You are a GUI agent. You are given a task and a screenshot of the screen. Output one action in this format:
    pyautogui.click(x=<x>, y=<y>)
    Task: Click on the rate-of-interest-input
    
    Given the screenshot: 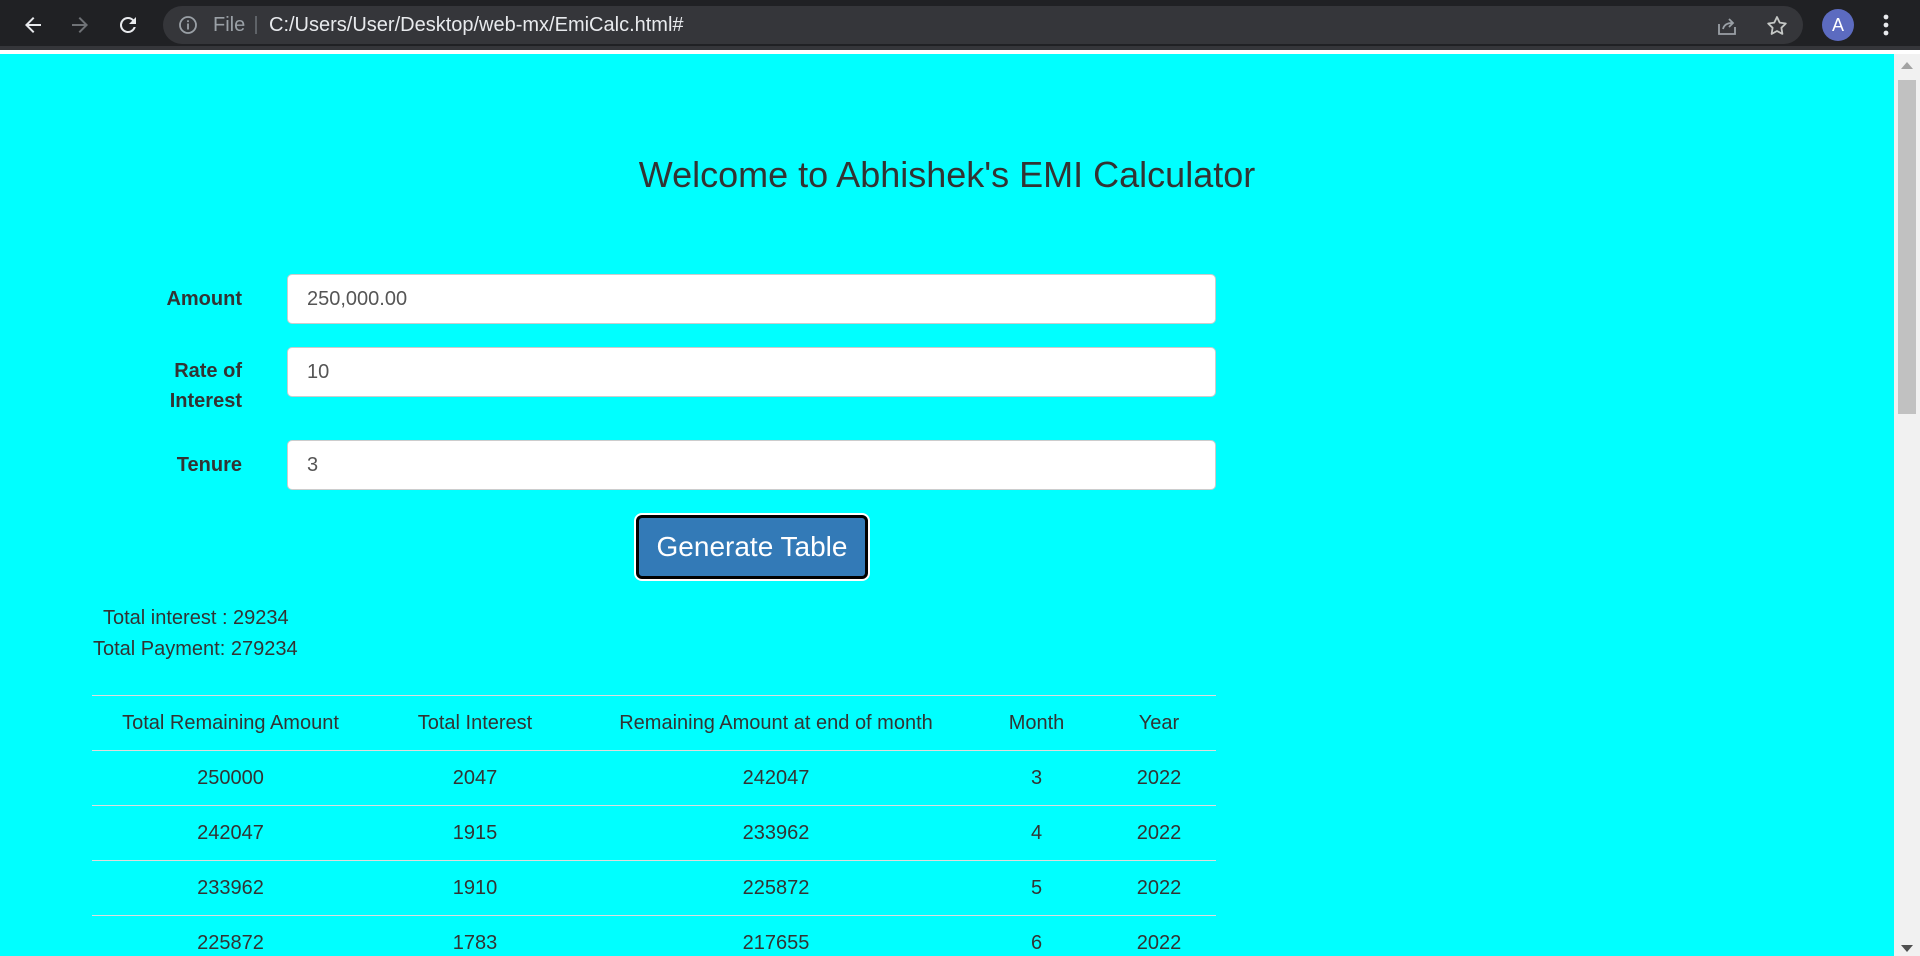 What is the action you would take?
    pyautogui.click(x=751, y=372)
    